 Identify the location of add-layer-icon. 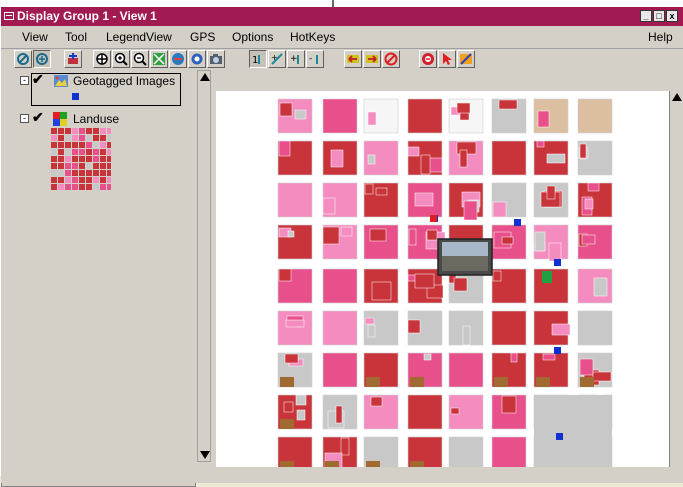
(73, 59).